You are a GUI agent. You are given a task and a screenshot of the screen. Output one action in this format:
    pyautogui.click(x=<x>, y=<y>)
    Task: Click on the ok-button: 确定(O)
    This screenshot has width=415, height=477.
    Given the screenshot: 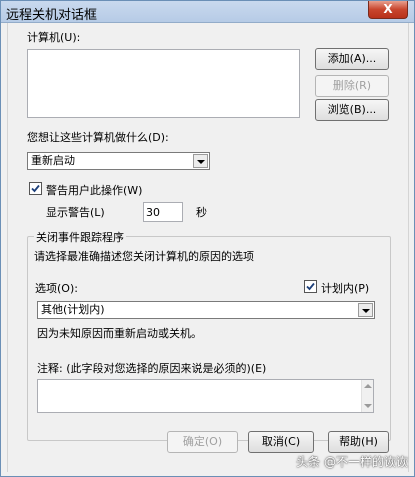 What is the action you would take?
    pyautogui.click(x=202, y=442)
    